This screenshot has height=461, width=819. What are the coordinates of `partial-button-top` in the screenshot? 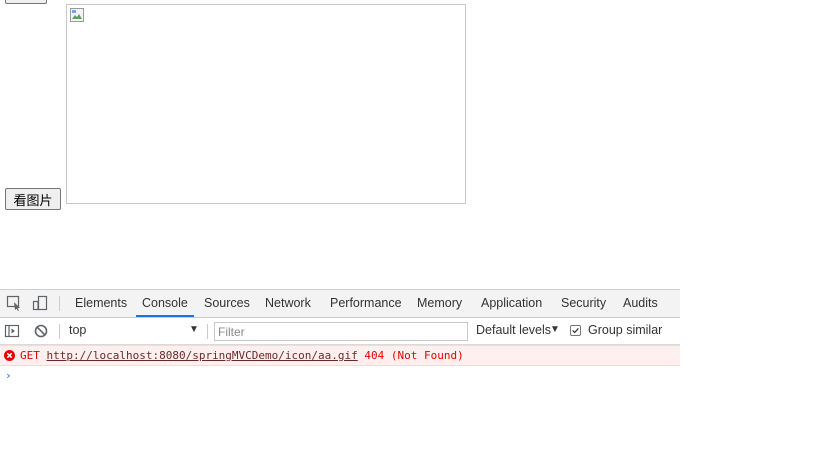 It's located at (26, 2).